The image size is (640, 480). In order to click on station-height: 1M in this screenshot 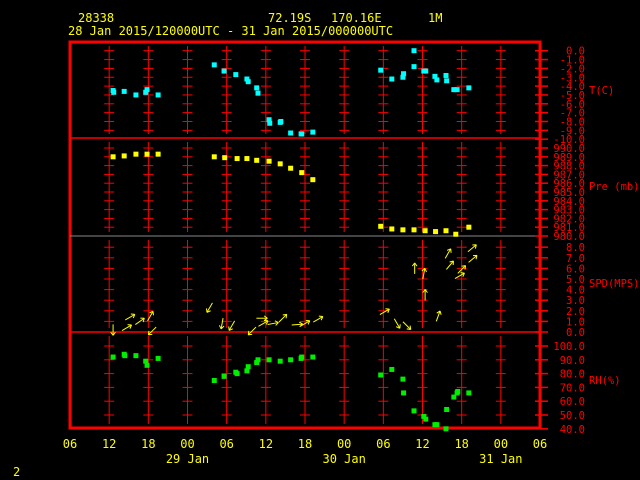, I will do `click(435, 18)`.